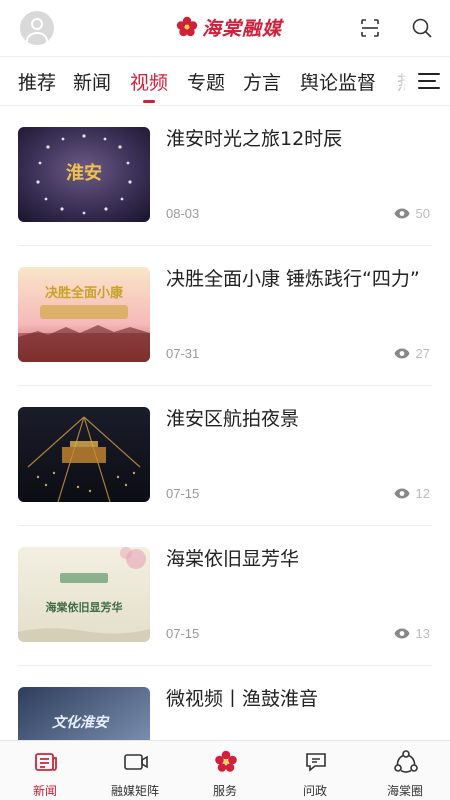 The height and width of the screenshot is (800, 450). Describe the element at coordinates (134, 791) in the screenshot. I see `nav-label: 融媒矩阵` at that location.